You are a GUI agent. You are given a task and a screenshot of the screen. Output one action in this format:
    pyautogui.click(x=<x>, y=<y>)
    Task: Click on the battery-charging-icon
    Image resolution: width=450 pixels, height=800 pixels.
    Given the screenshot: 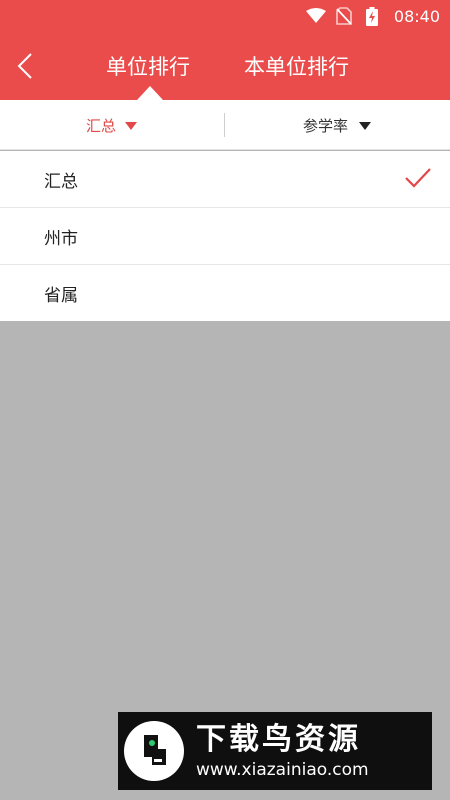 What is the action you would take?
    pyautogui.click(x=372, y=16)
    